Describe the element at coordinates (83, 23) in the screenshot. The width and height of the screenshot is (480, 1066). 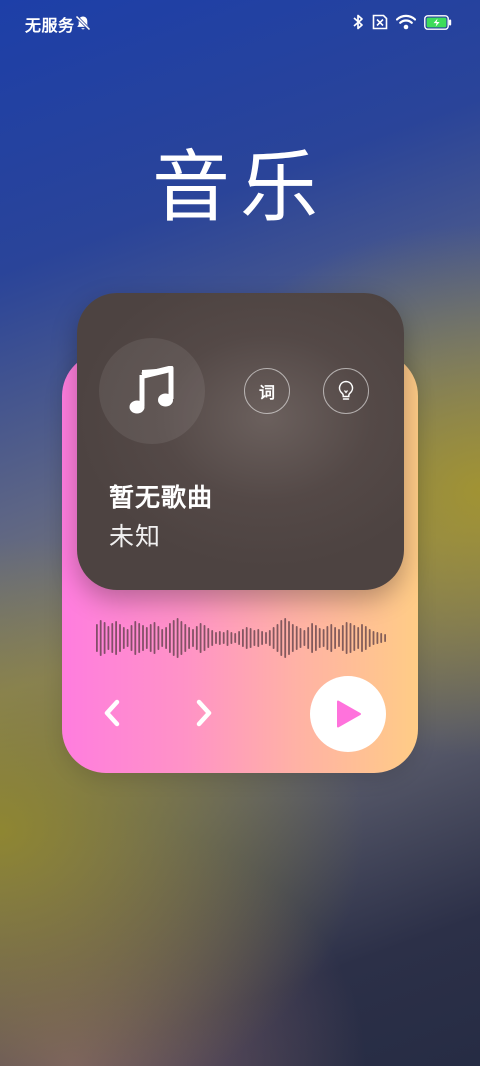
I see `bell-off-icon` at that location.